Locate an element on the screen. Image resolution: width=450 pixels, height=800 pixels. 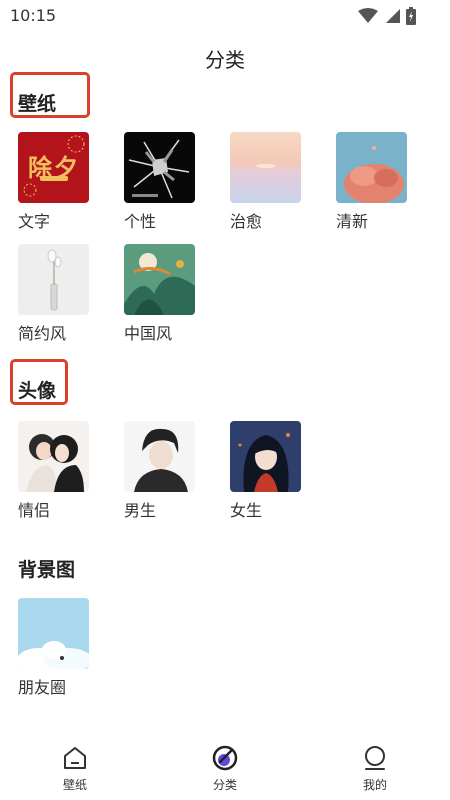
category-tile-fresh: 清新 is located at coordinates (381, 182).